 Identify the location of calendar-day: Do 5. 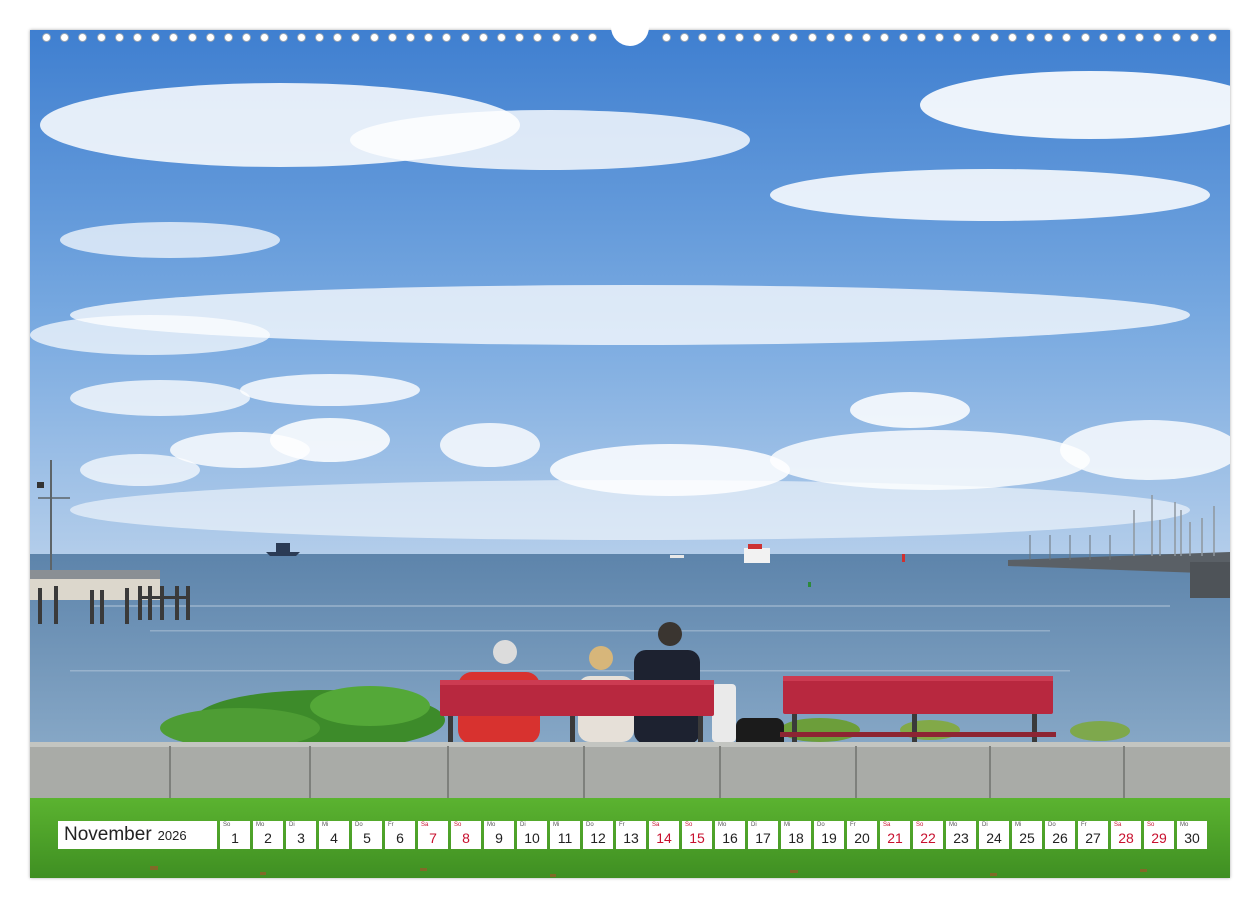
(367, 835).